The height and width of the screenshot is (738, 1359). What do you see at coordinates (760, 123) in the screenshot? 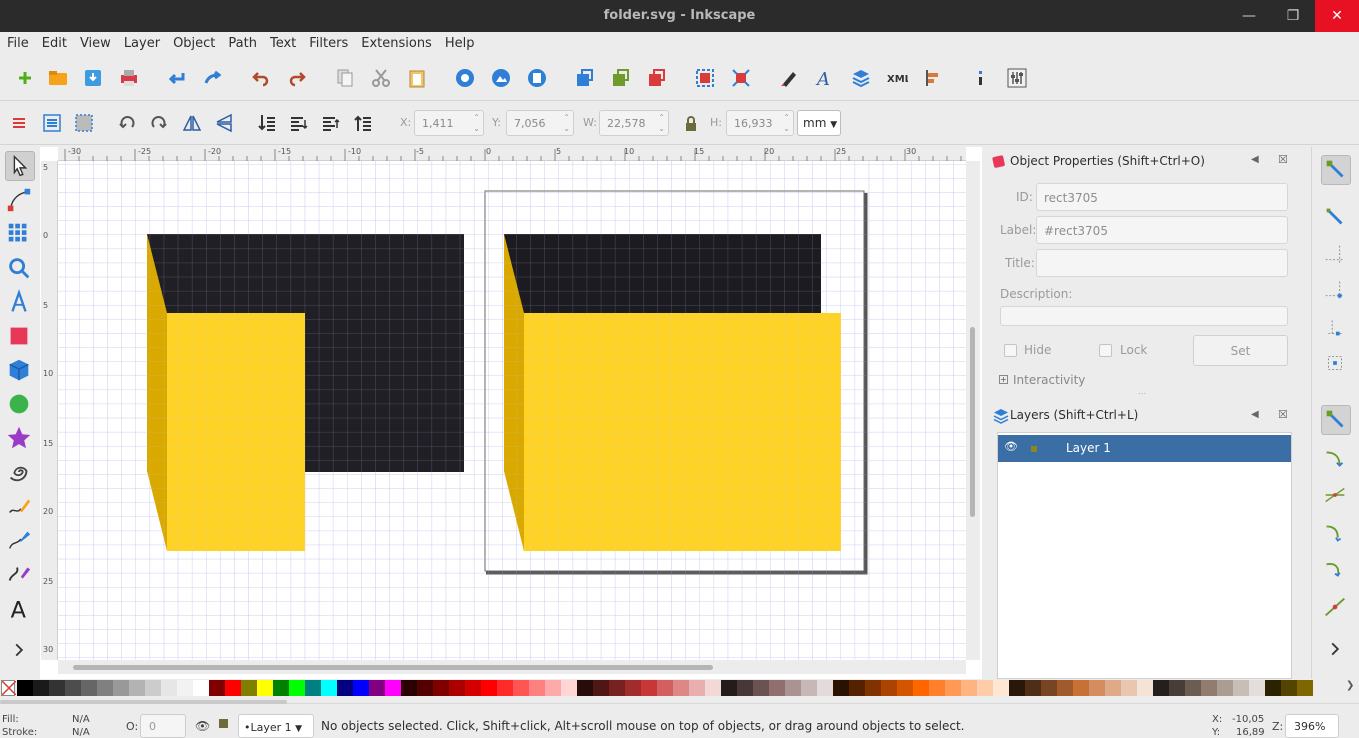
I see `h-input: 16,933 ⌃ ⌄` at bounding box center [760, 123].